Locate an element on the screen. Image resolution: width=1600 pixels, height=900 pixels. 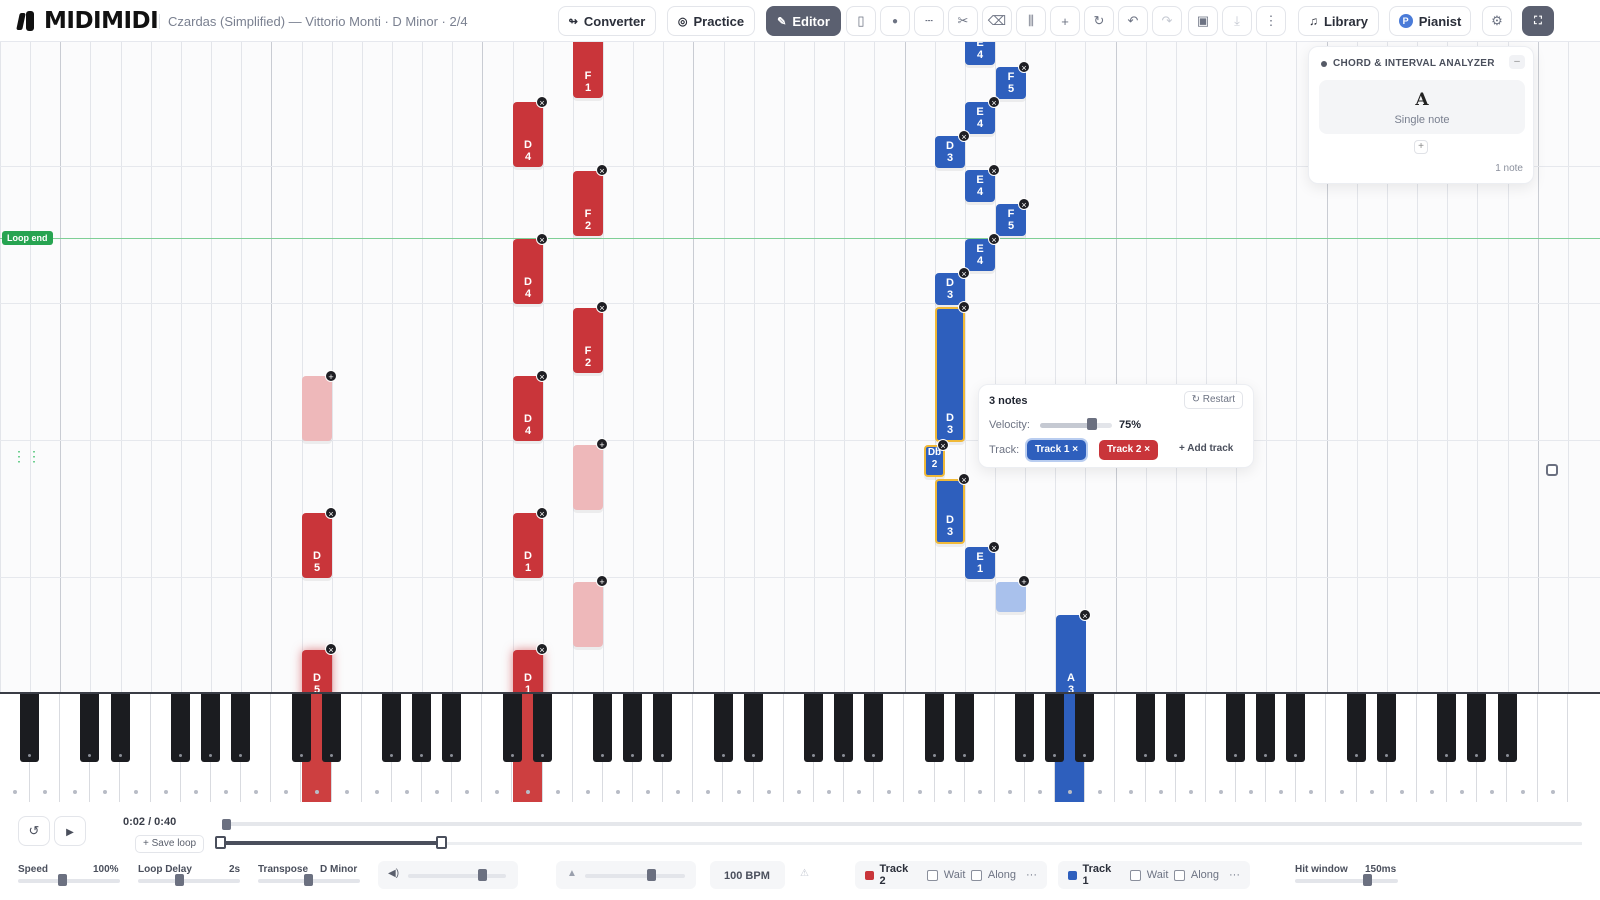
volume-slider is located at coordinates (457, 876).